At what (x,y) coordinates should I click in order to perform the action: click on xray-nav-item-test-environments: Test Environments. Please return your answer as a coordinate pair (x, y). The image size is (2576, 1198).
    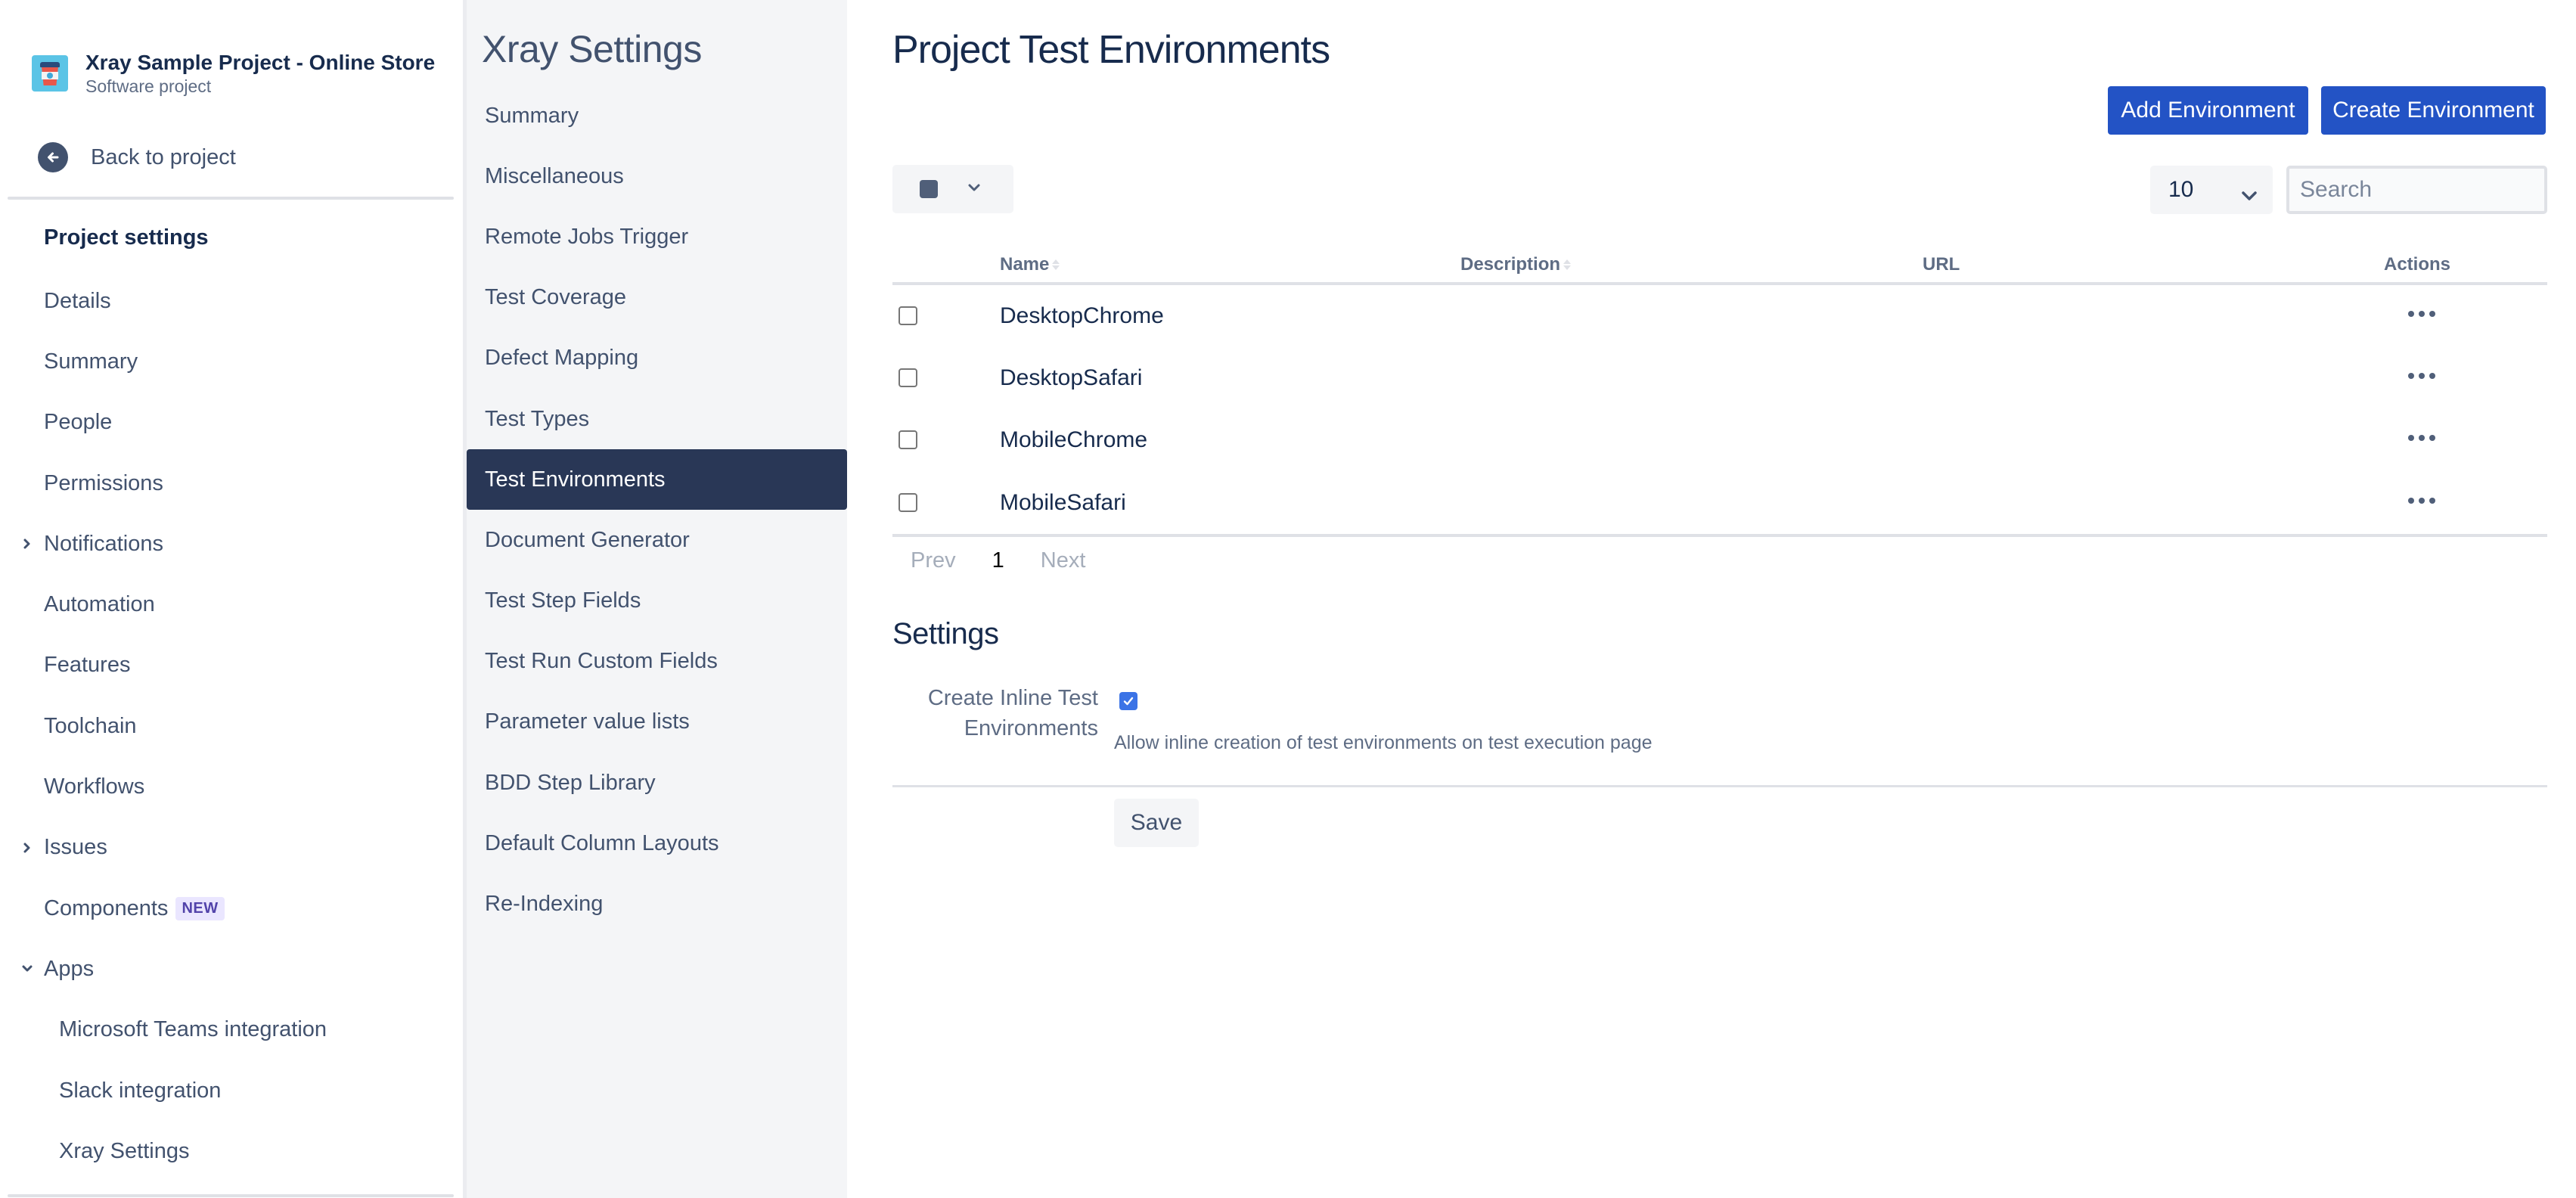
    Looking at the image, I should click on (657, 480).